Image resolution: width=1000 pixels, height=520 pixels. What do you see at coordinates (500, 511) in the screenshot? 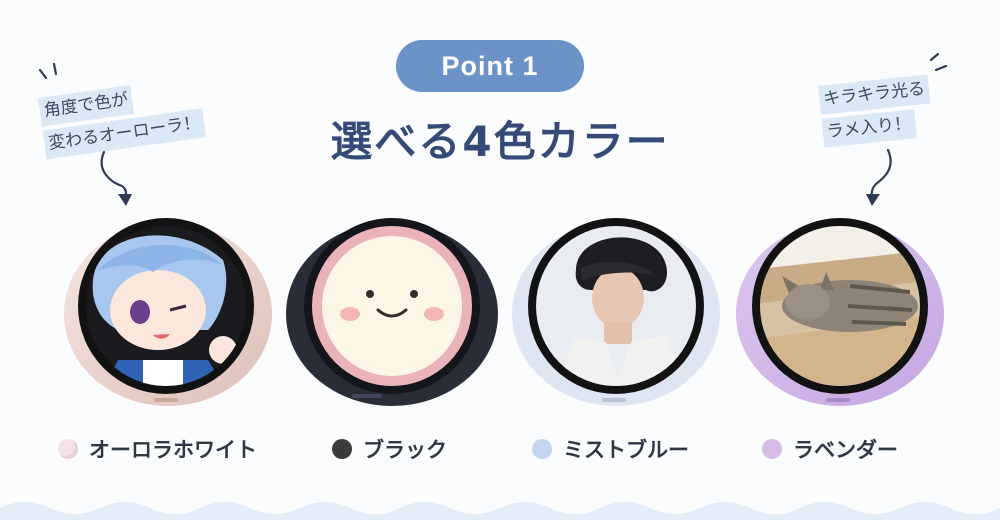
I see `bottom-wave` at bounding box center [500, 511].